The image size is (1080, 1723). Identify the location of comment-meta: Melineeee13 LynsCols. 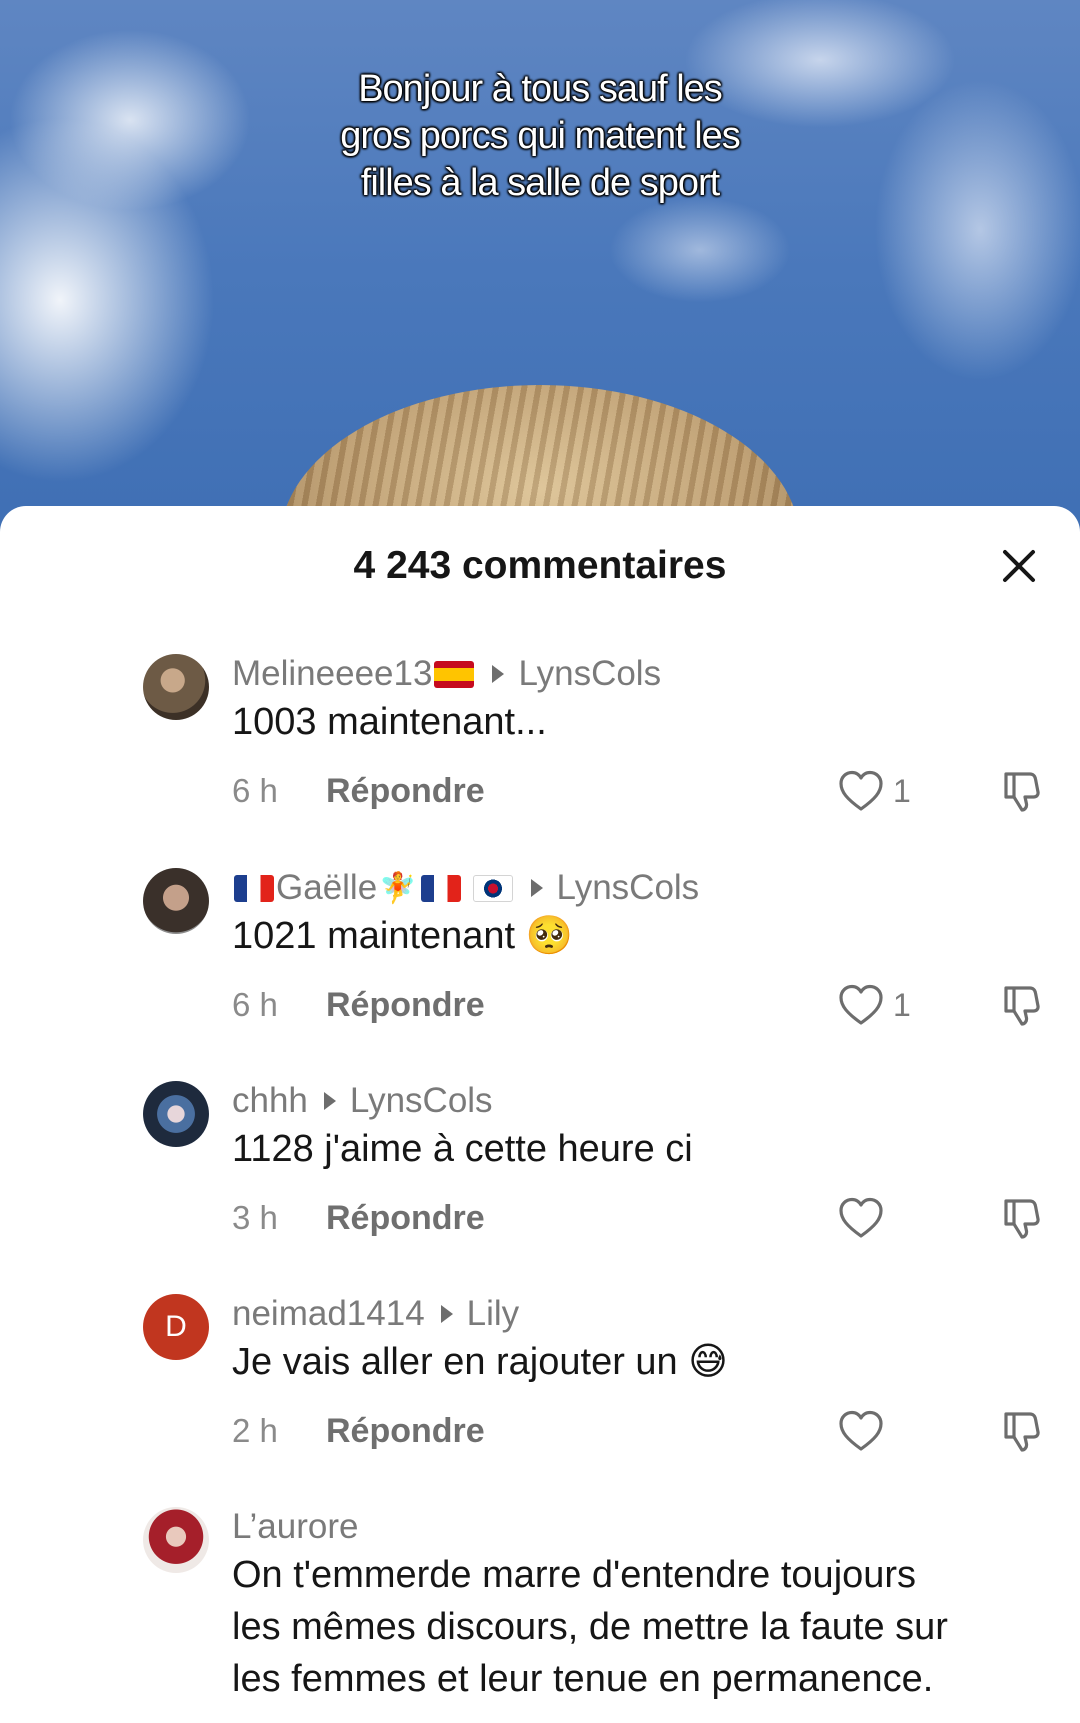
(446, 674).